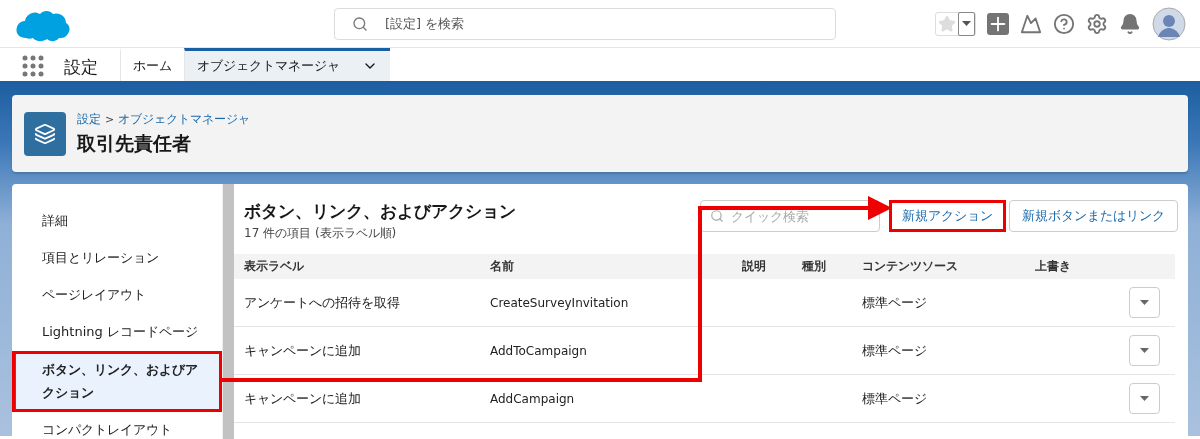 This screenshot has width=1200, height=439. Describe the element at coordinates (910, 266) in the screenshot. I see `column-header: コンテンツソース` at that location.